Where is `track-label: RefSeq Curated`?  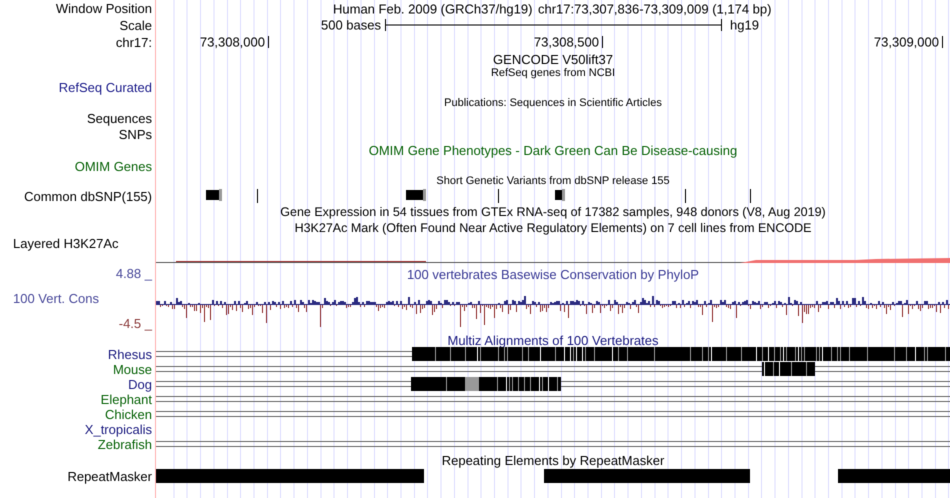 track-label: RefSeq Curated is located at coordinates (105, 87).